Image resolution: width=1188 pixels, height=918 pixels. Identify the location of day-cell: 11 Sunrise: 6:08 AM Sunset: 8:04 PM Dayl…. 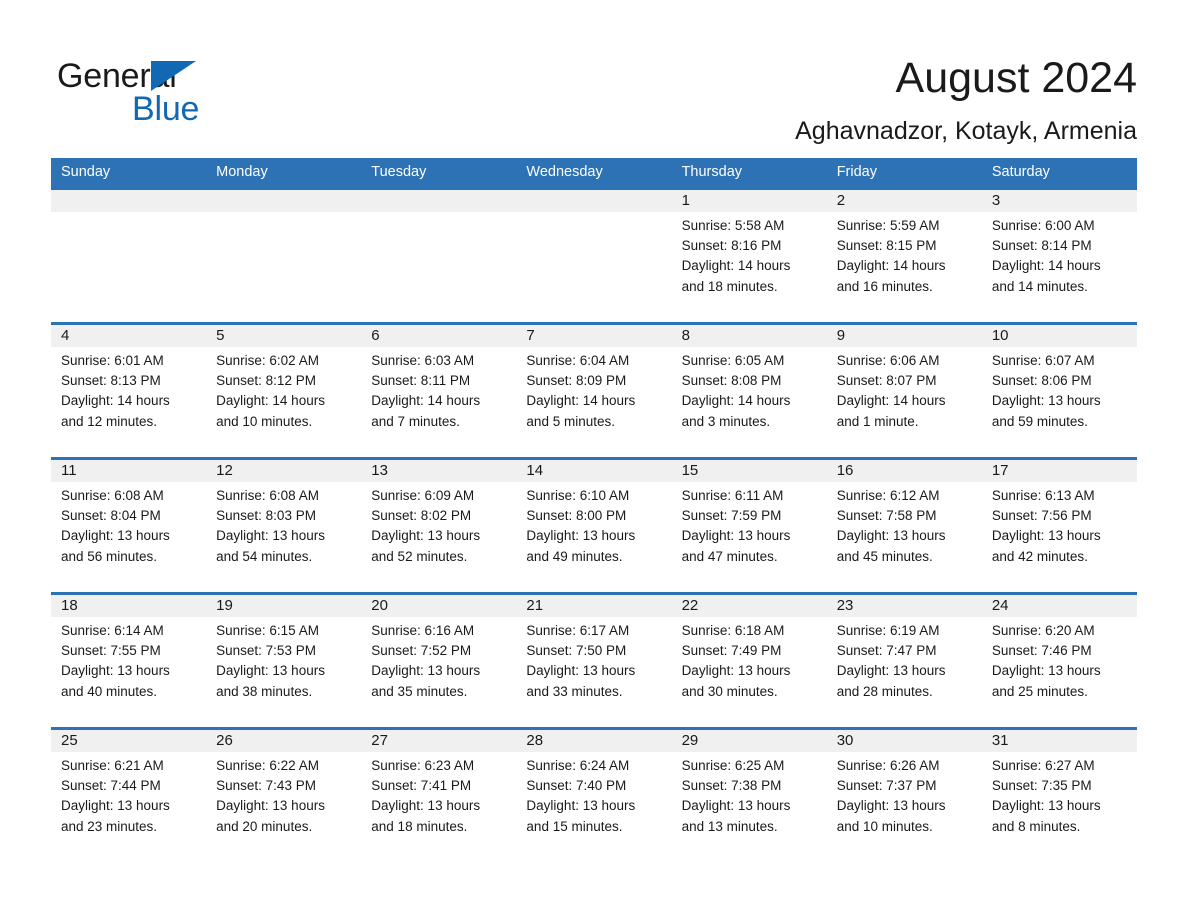
(128, 526).